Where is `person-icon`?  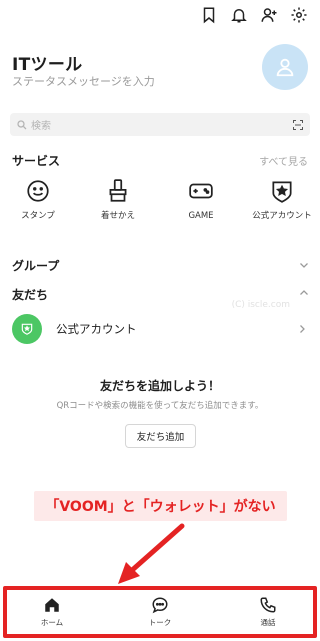 person-icon is located at coordinates (285, 67).